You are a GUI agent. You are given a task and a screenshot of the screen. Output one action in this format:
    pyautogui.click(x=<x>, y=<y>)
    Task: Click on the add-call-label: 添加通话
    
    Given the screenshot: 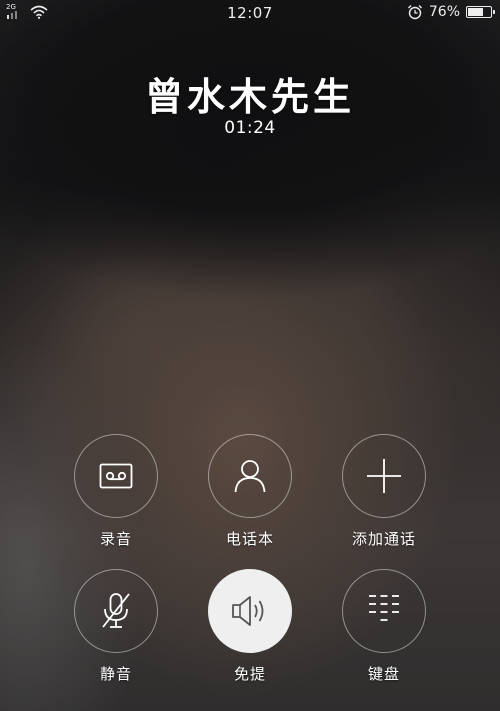 What is the action you would take?
    pyautogui.click(x=383, y=539)
    